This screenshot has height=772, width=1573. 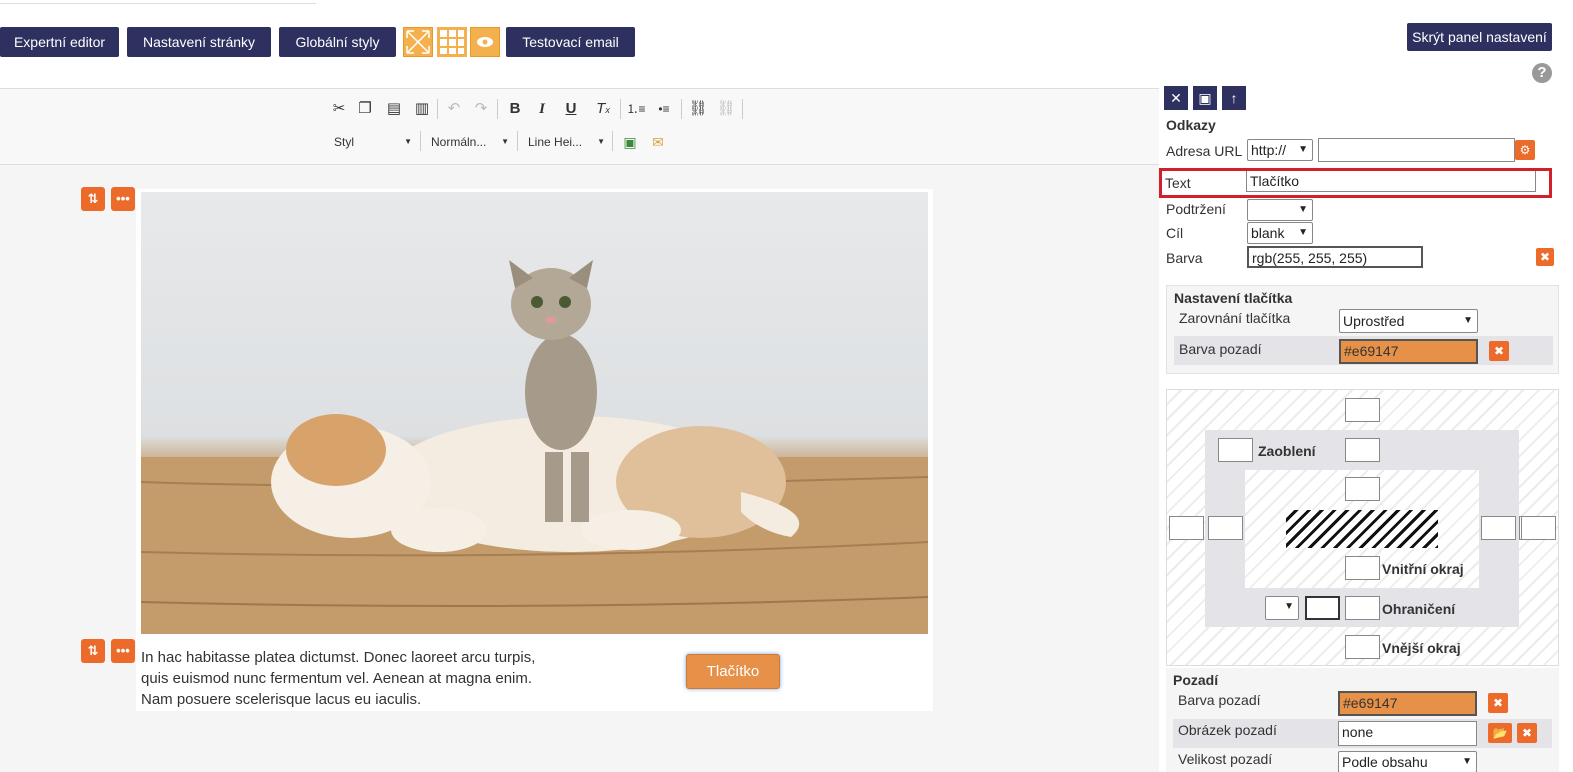 I want to click on underline-label: Podtržení, so click(x=1196, y=209).